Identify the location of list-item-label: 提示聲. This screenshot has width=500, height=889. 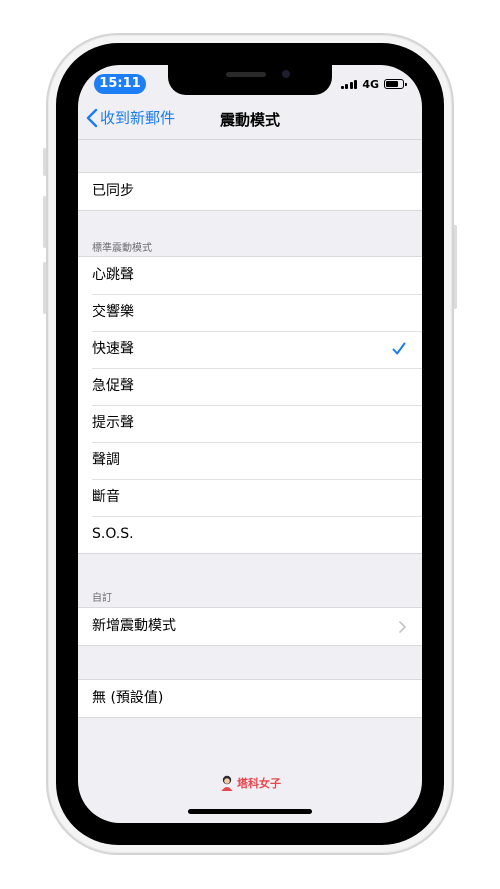
(113, 423).